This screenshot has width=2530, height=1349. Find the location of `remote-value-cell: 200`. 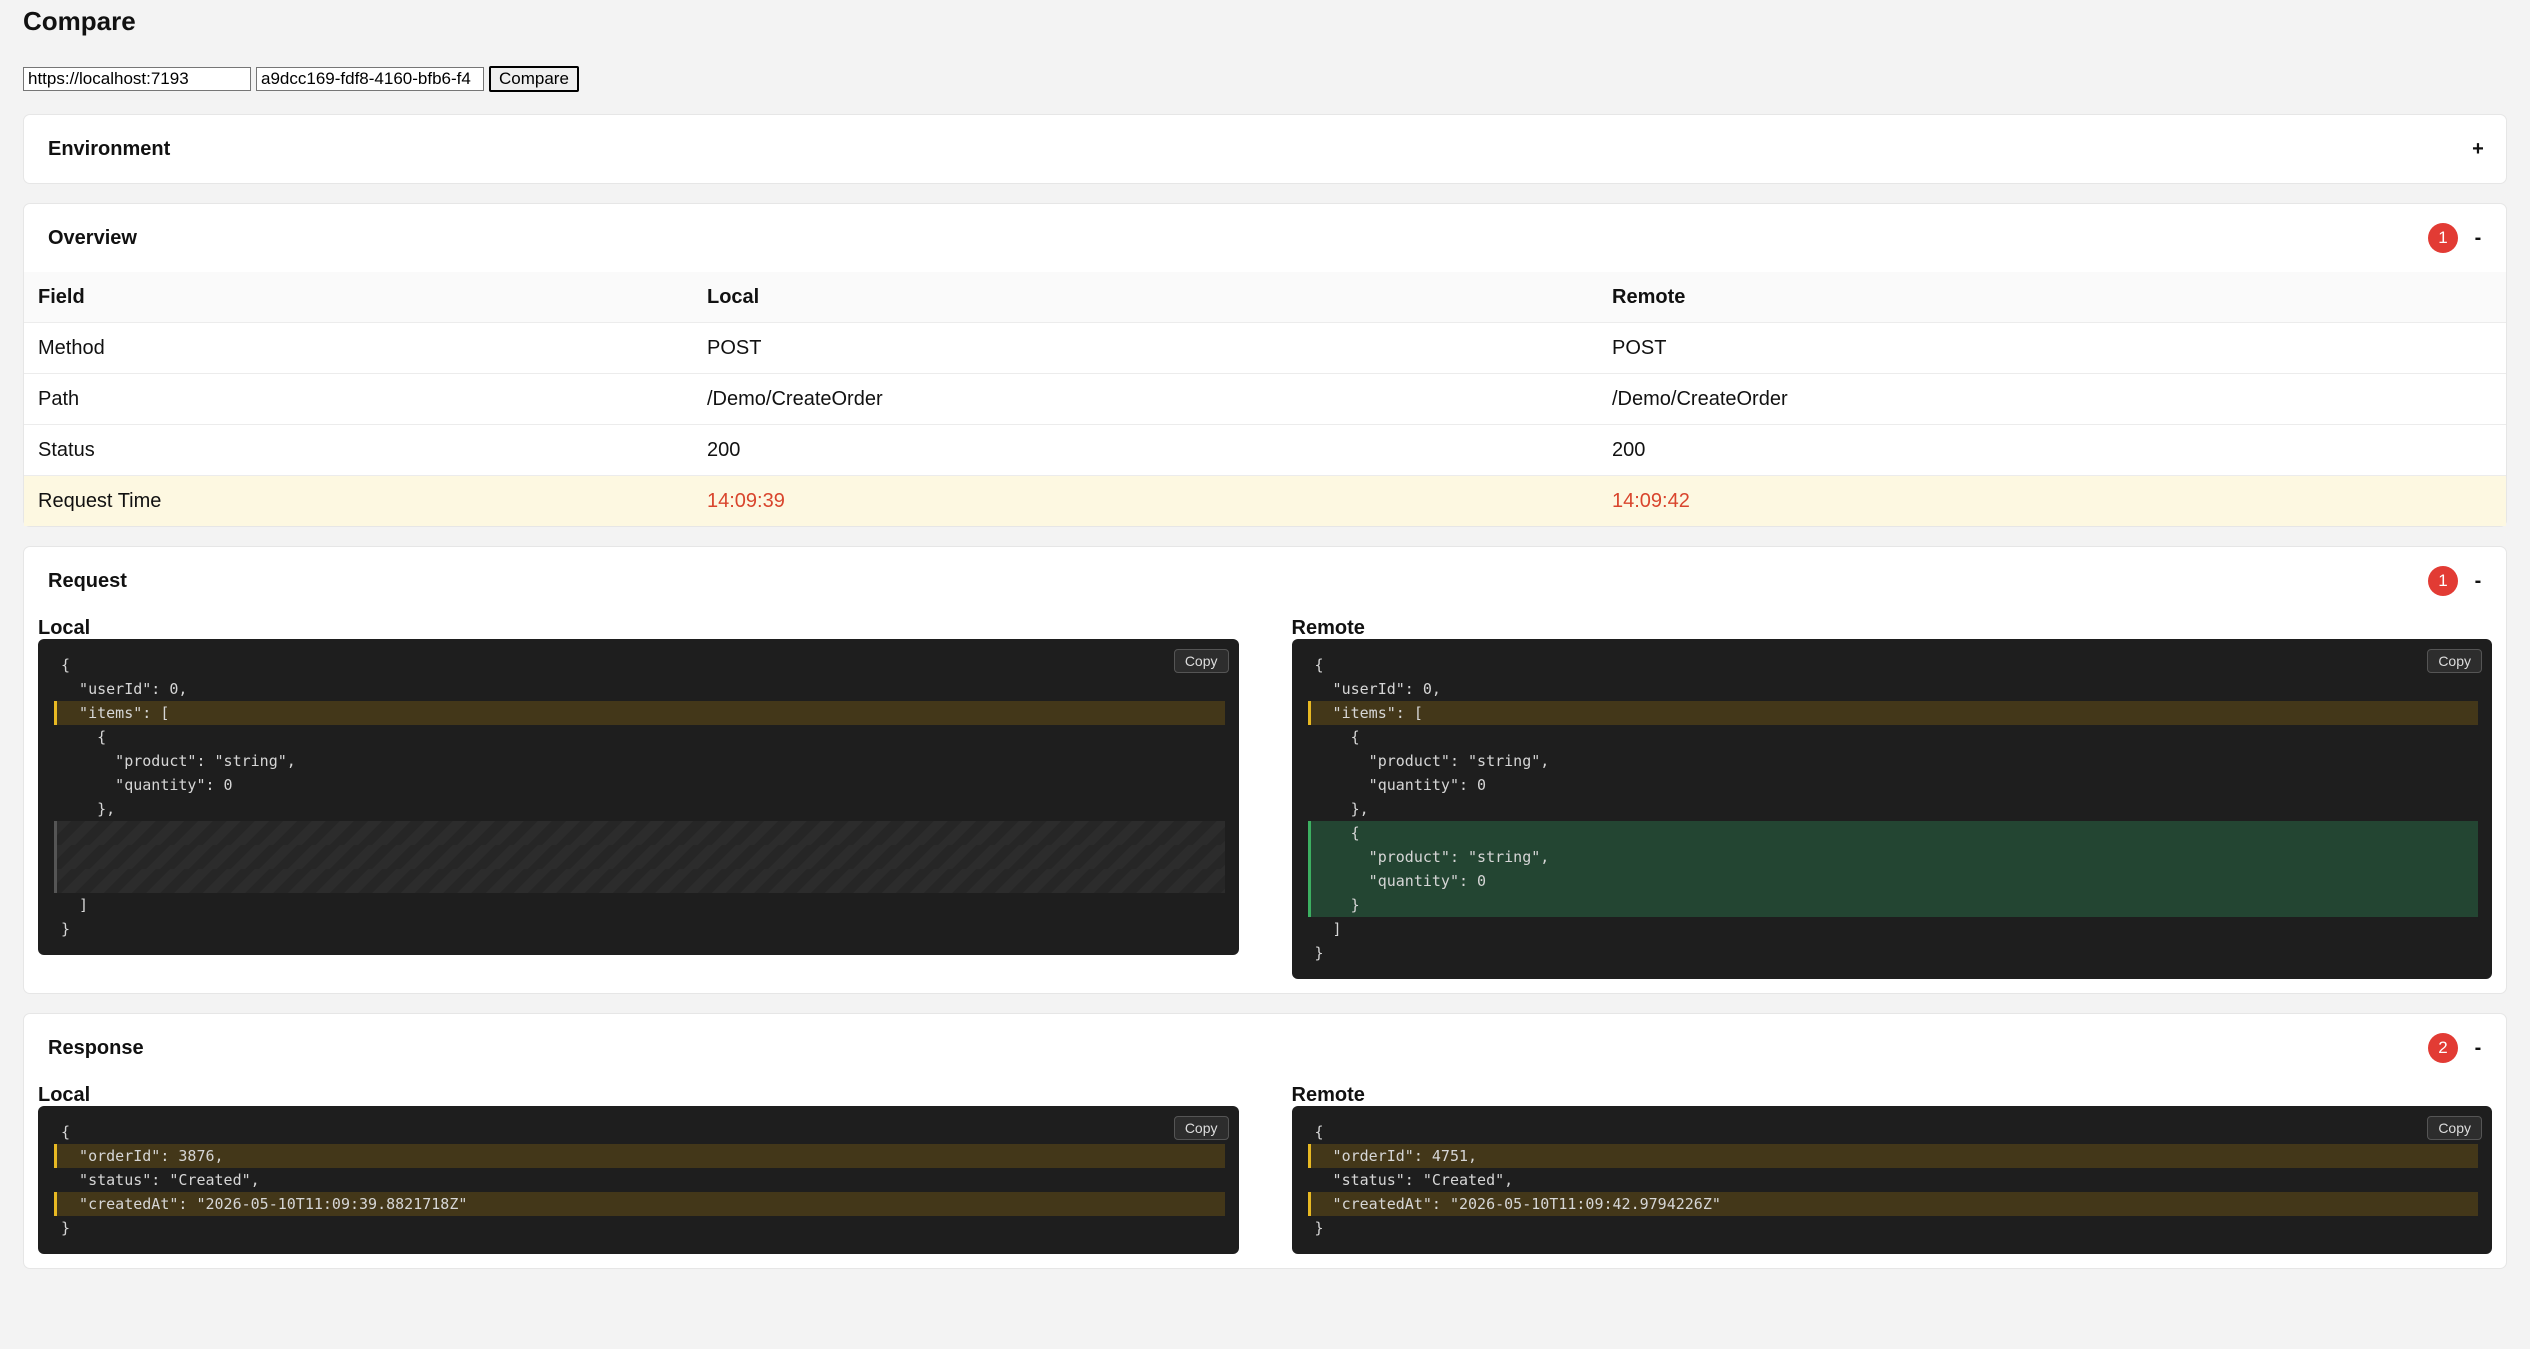

remote-value-cell: 200 is located at coordinates (2052, 450).